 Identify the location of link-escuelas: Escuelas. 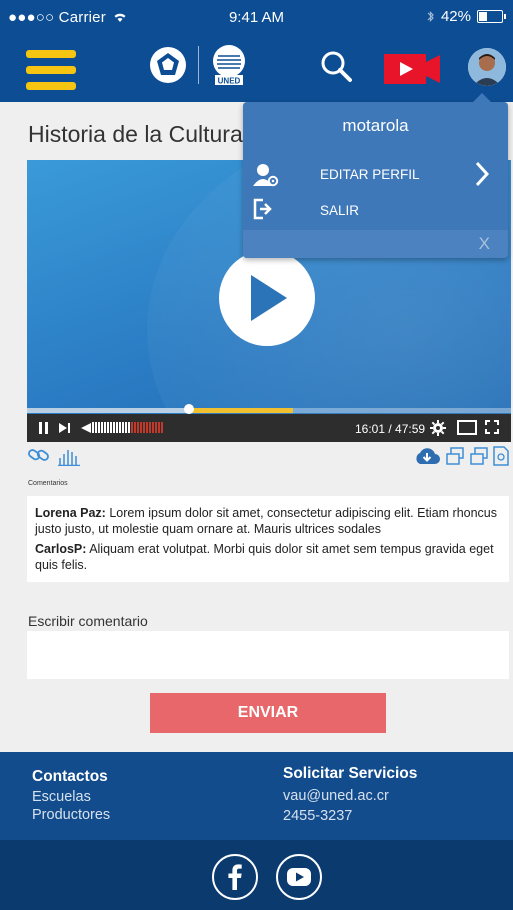
(71, 797).